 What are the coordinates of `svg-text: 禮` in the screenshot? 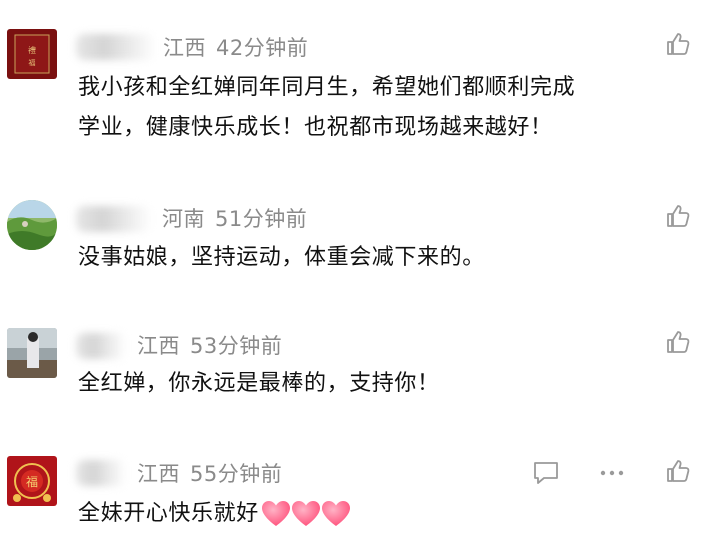 It's located at (32, 50).